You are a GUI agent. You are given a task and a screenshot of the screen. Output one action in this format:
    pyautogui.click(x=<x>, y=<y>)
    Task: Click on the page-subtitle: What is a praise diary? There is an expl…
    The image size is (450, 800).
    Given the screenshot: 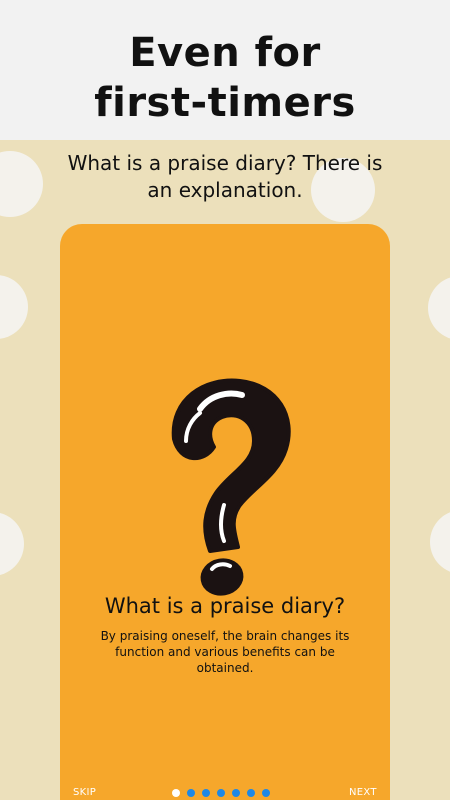 What is the action you would take?
    pyautogui.click(x=225, y=177)
    